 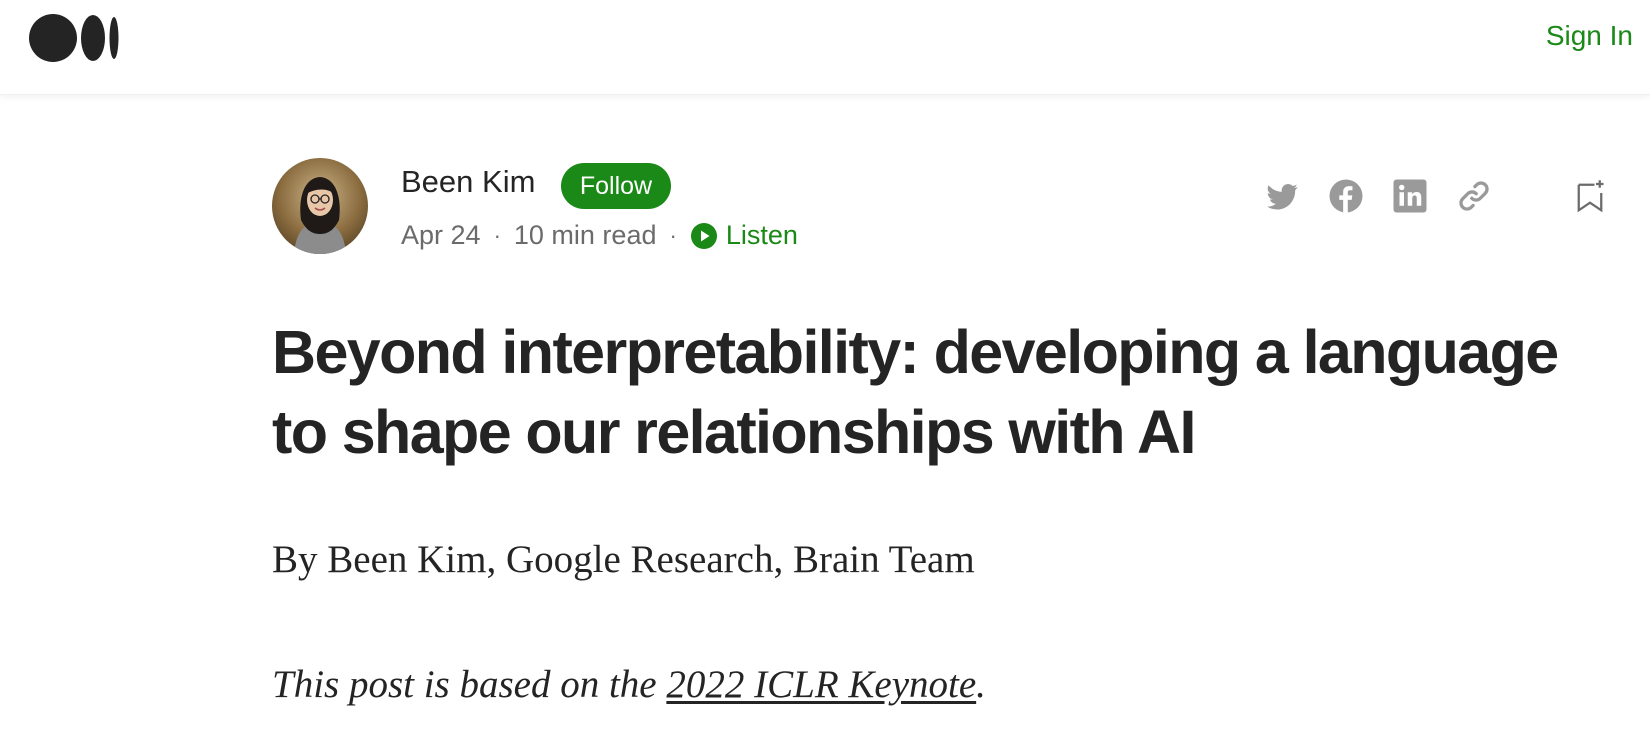 What do you see at coordinates (1410, 196) in the screenshot?
I see `linkedin-icon` at bounding box center [1410, 196].